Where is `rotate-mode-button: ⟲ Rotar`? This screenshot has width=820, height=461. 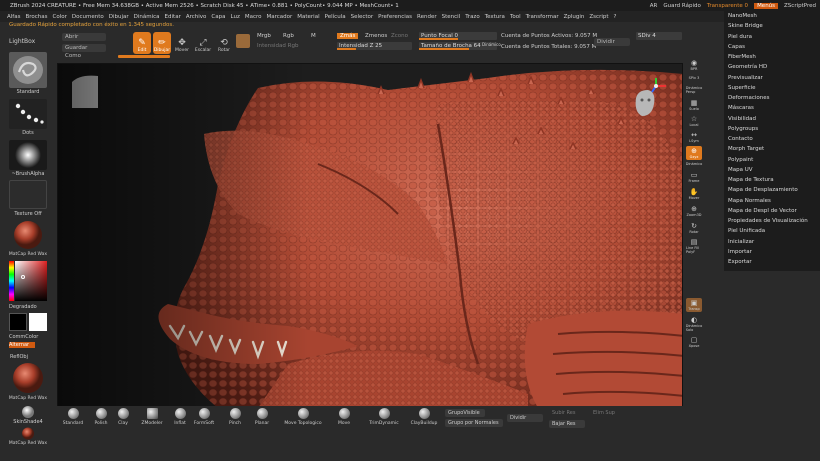
rotate-mode-button: ⟲ Rotar is located at coordinates (224, 43).